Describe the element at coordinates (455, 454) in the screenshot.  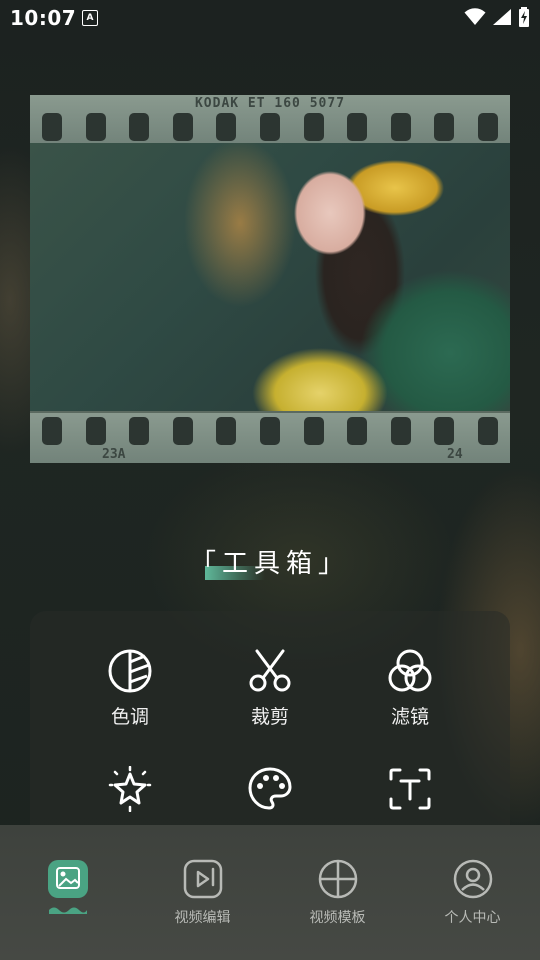
I see `frame-number-right: 24` at that location.